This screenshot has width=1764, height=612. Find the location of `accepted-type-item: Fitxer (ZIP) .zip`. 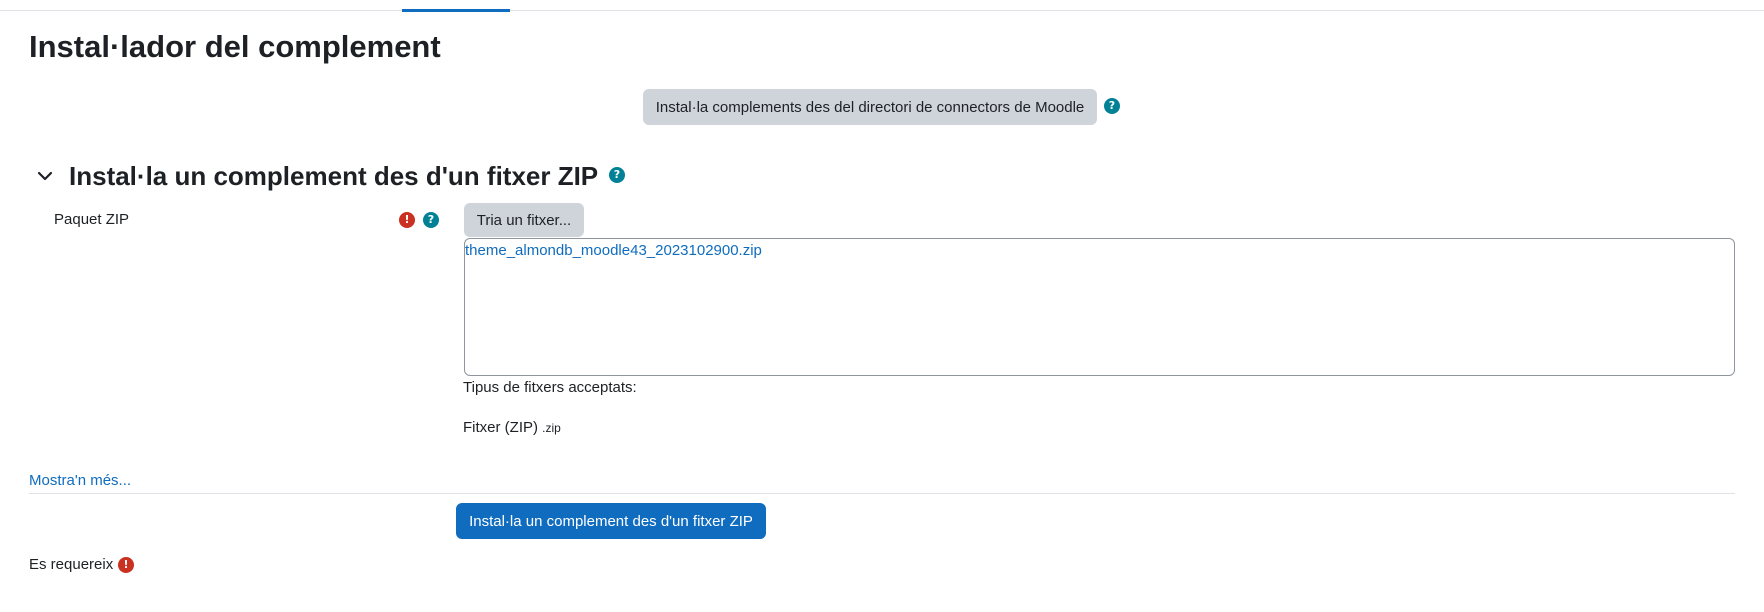

accepted-type-item: Fitxer (ZIP) .zip is located at coordinates (512, 428).